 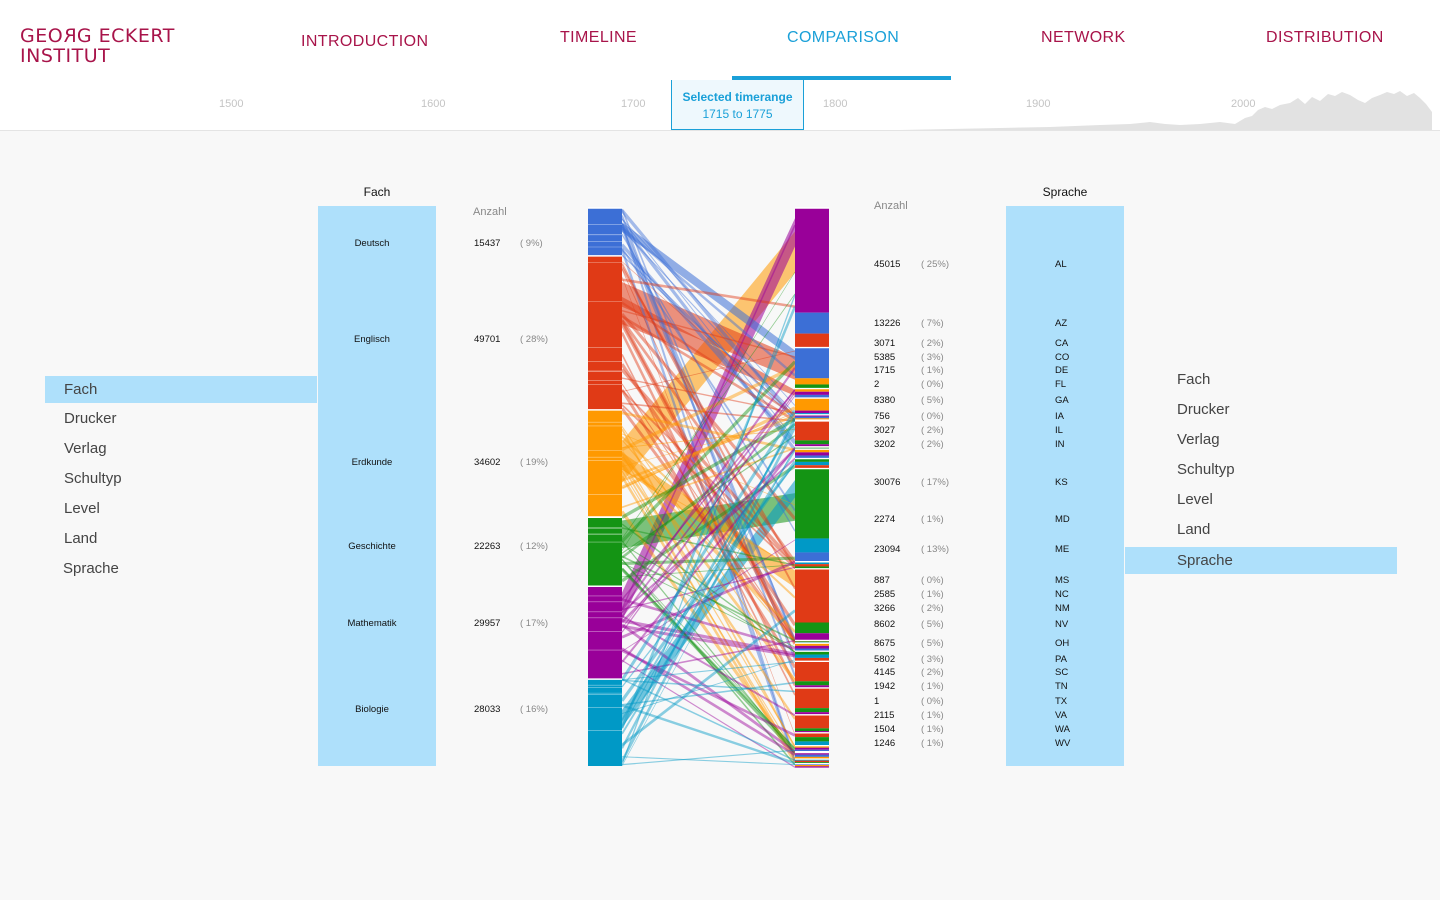 I want to click on left-category-label: Mathematik, so click(x=372, y=623).